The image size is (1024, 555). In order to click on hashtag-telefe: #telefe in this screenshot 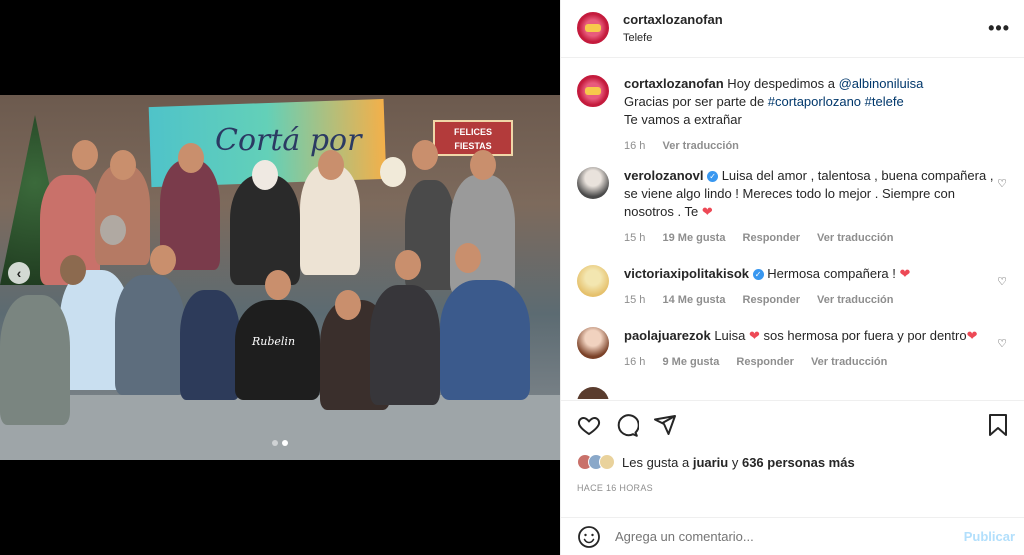, I will do `click(884, 101)`.